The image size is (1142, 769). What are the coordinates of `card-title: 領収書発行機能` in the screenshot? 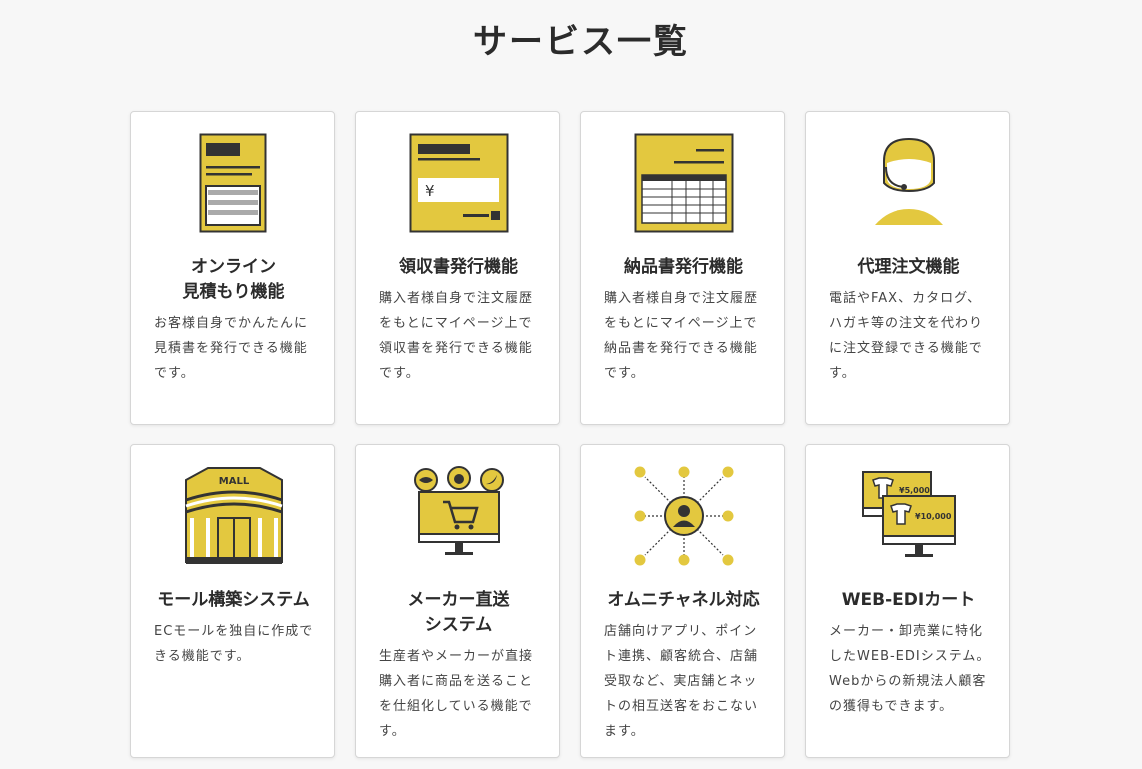 It's located at (458, 267).